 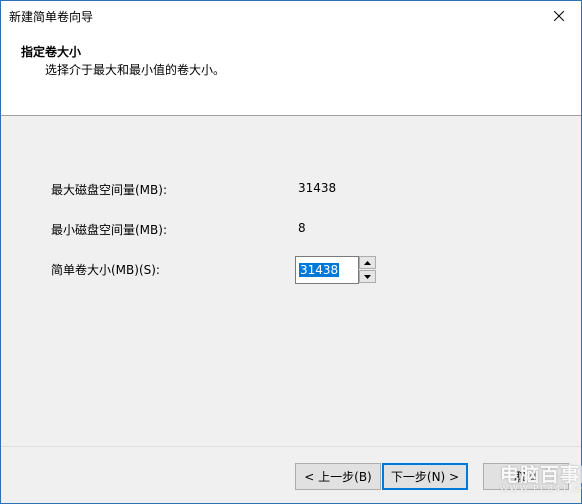 I want to click on min-space-value: 8, so click(x=302, y=228).